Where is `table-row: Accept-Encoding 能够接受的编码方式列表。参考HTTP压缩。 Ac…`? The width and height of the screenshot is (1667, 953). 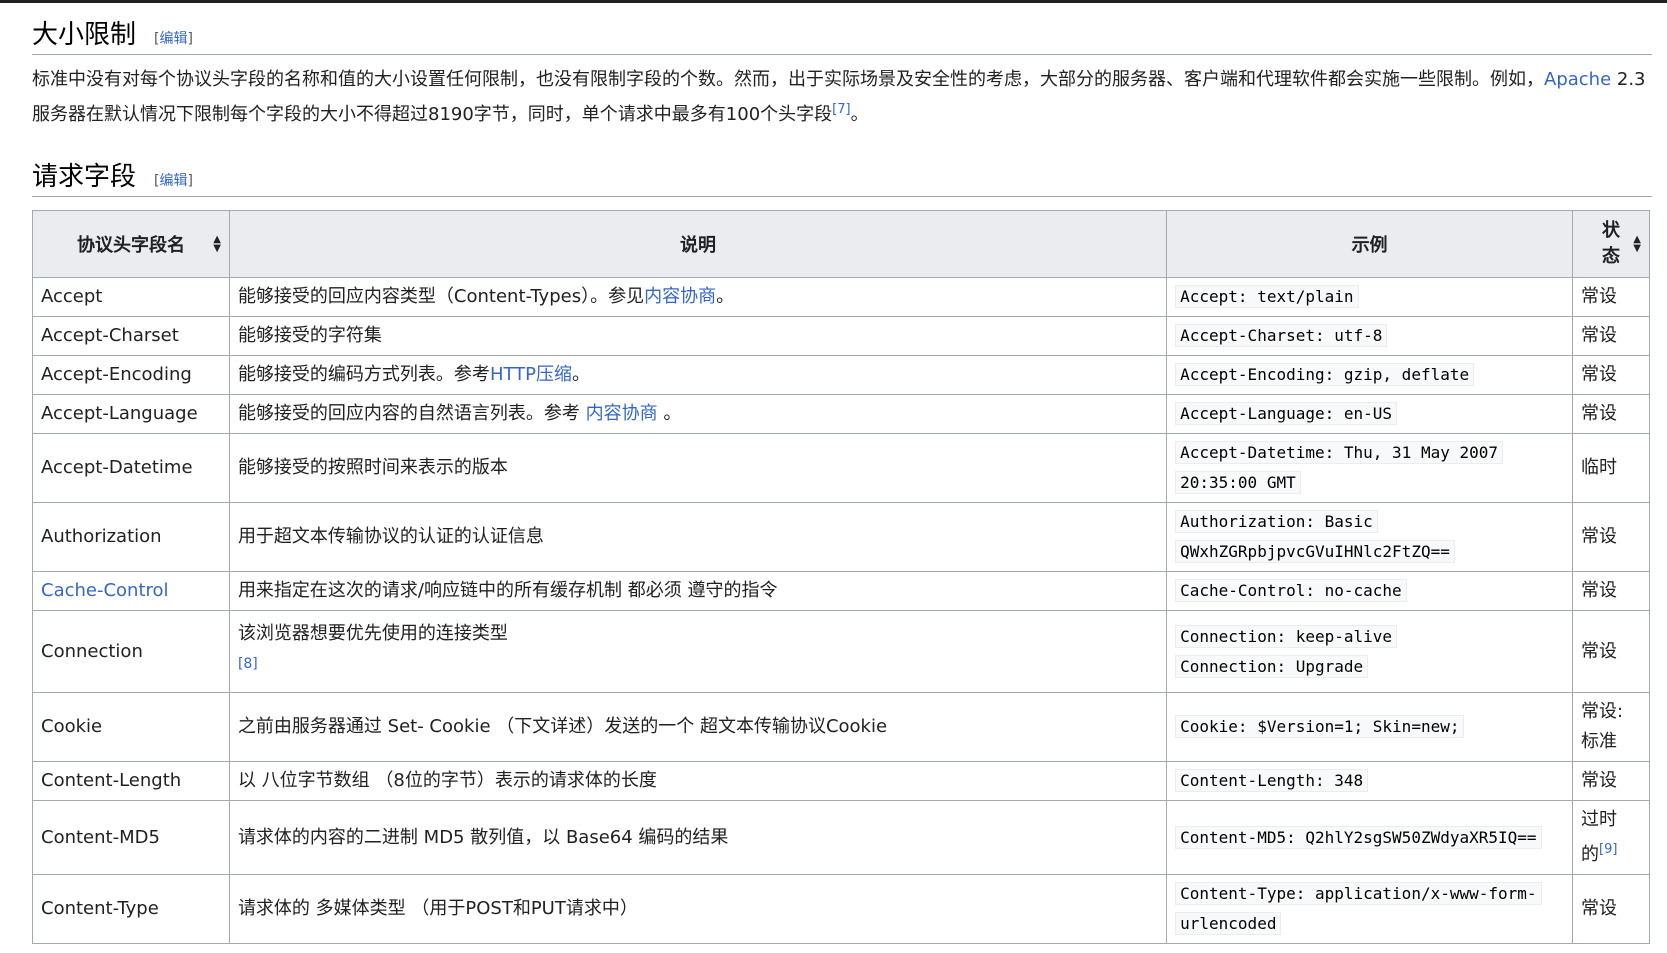
table-row: Accept-Encoding 能够接受的编码方式列表。参考HTTP压缩。 Ac… is located at coordinates (841, 375).